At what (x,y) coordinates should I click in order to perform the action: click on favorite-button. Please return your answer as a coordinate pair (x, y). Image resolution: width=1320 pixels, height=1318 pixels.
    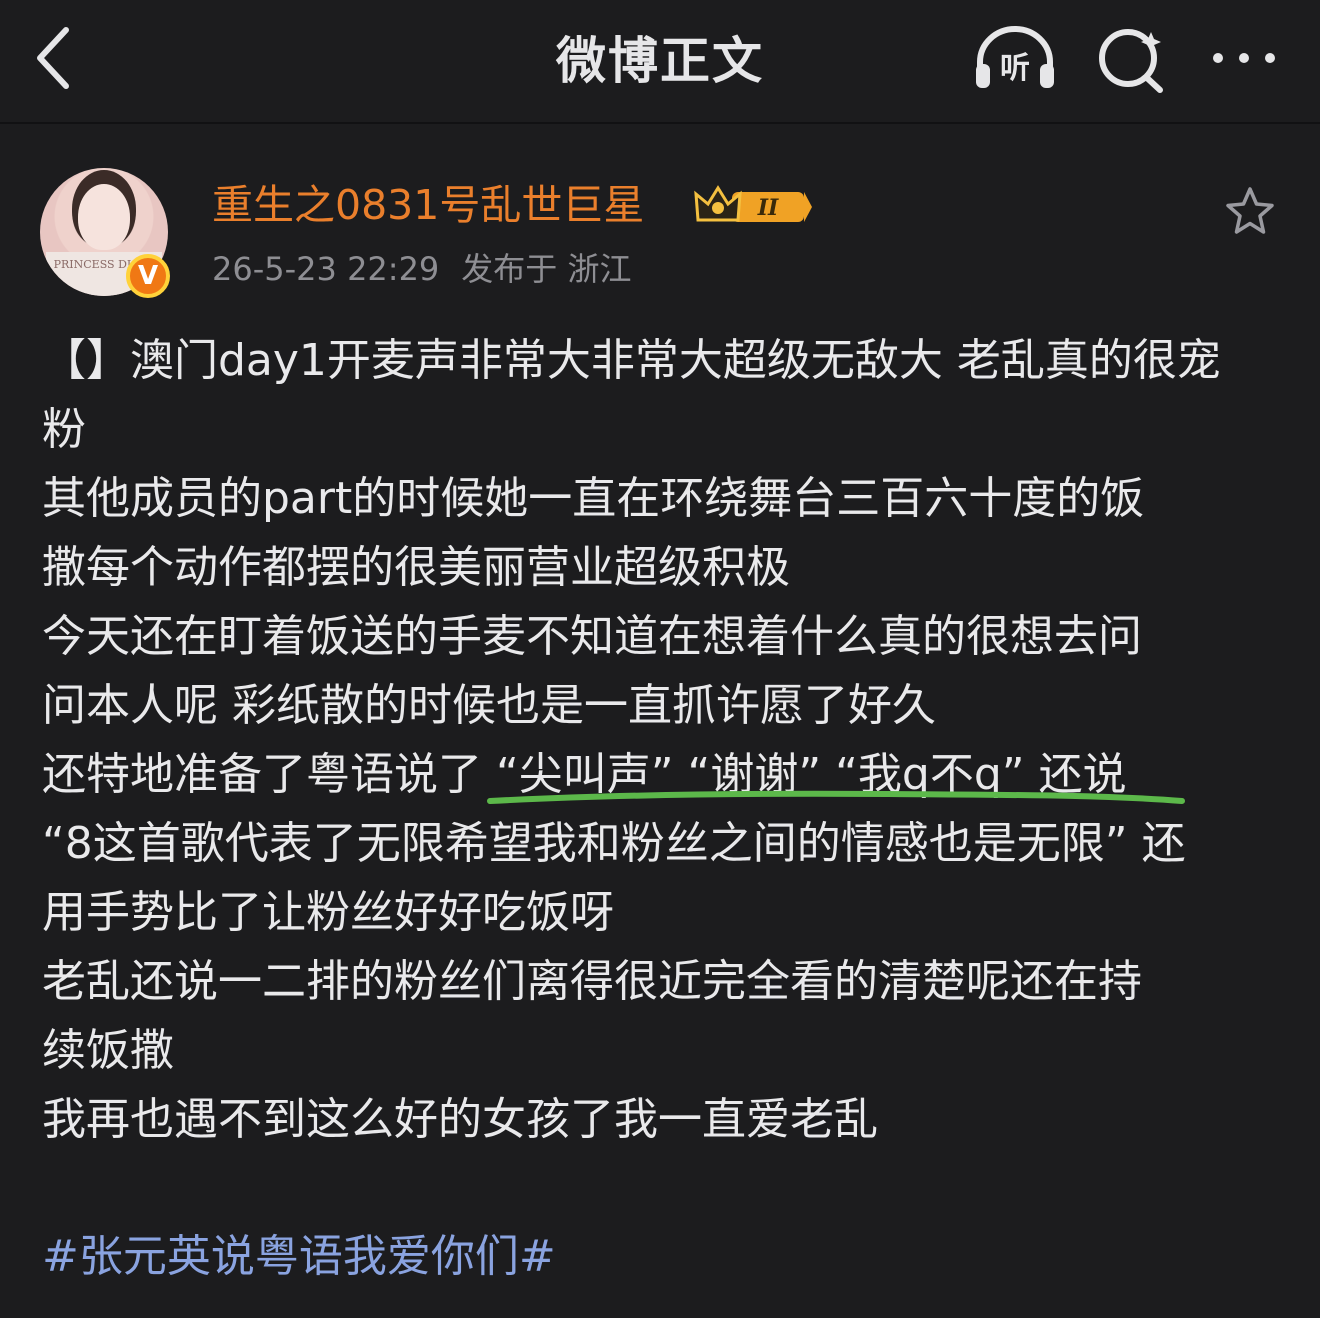
    Looking at the image, I should click on (1250, 212).